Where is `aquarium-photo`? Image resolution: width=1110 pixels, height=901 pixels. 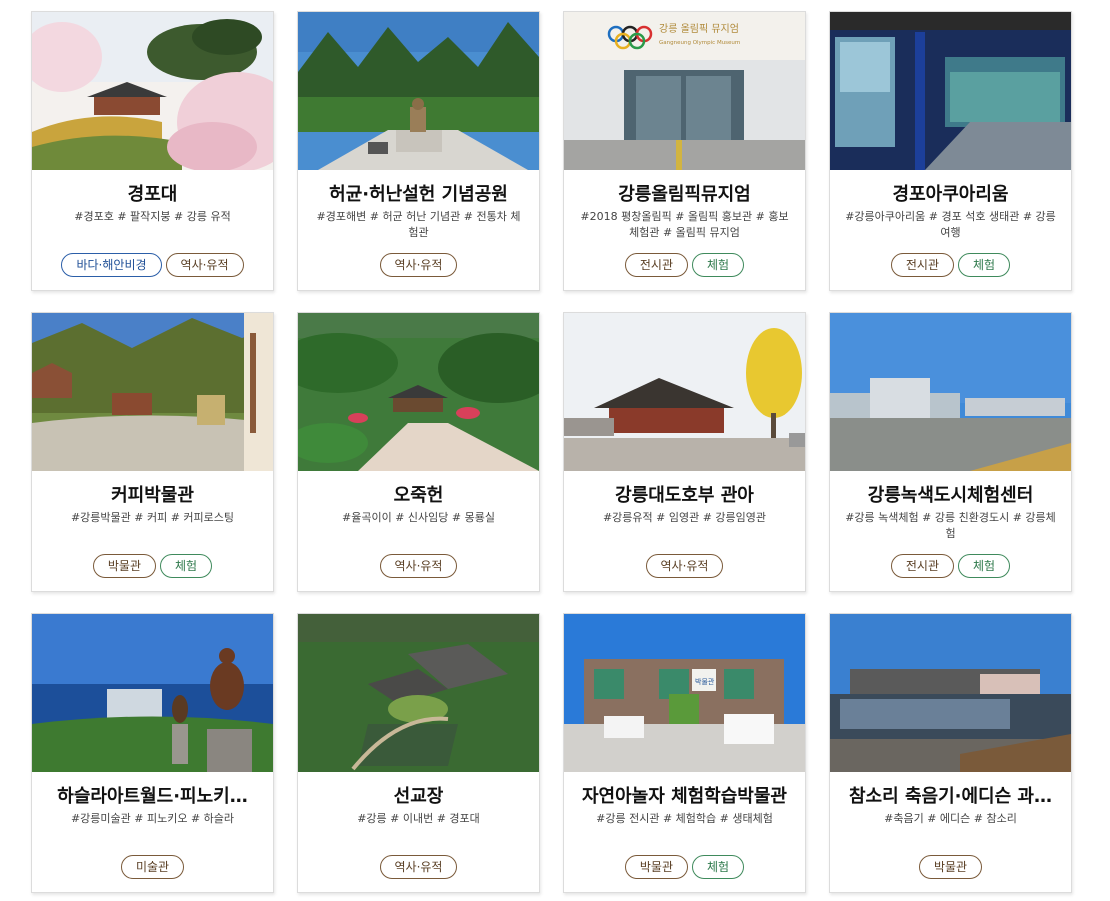 aquarium-photo is located at coordinates (950, 91).